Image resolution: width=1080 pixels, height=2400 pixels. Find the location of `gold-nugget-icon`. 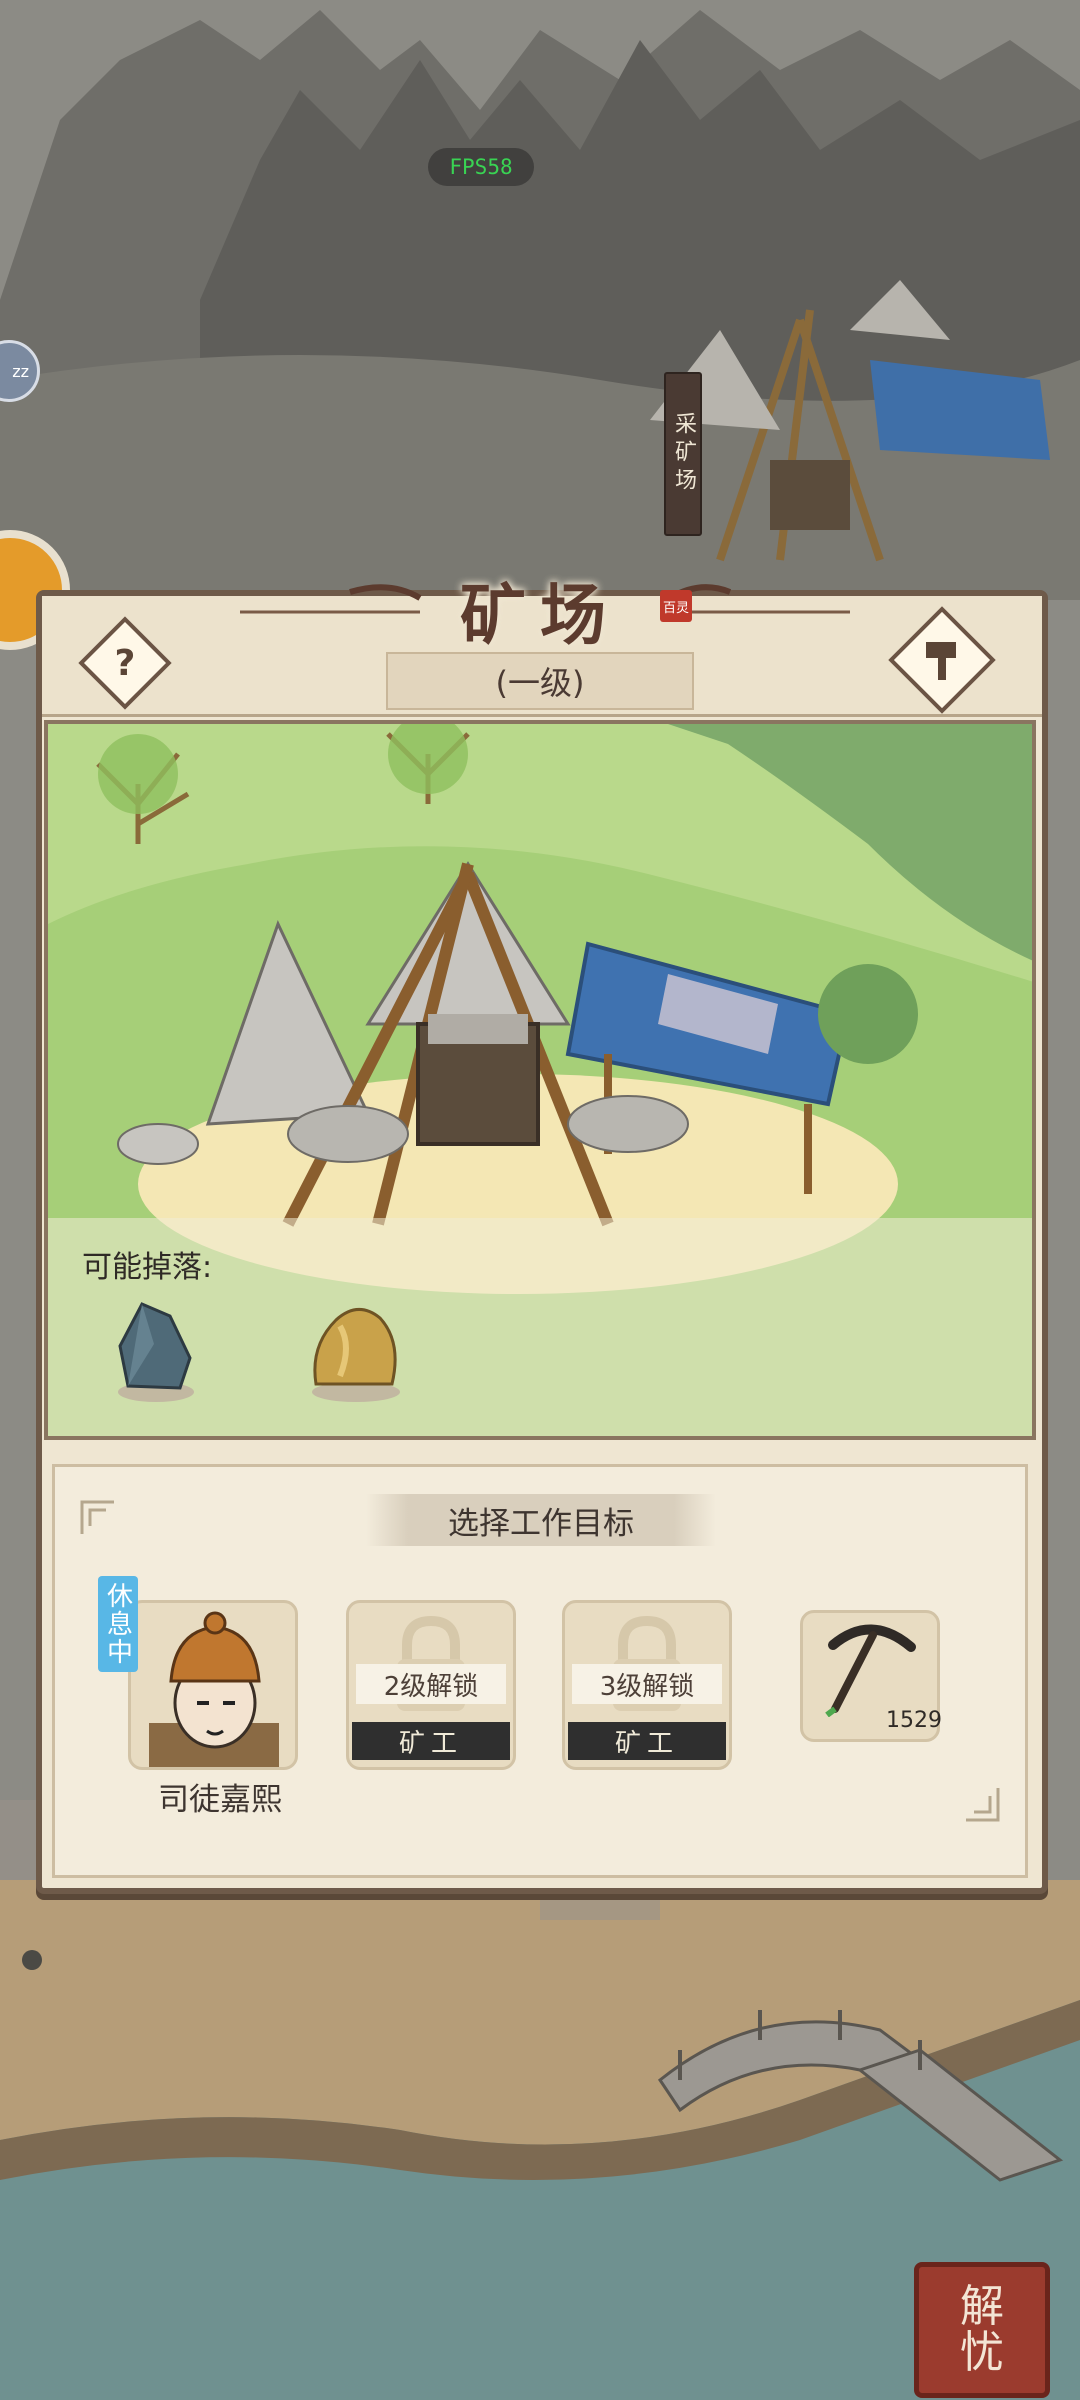

gold-nugget-icon is located at coordinates (356, 1351).